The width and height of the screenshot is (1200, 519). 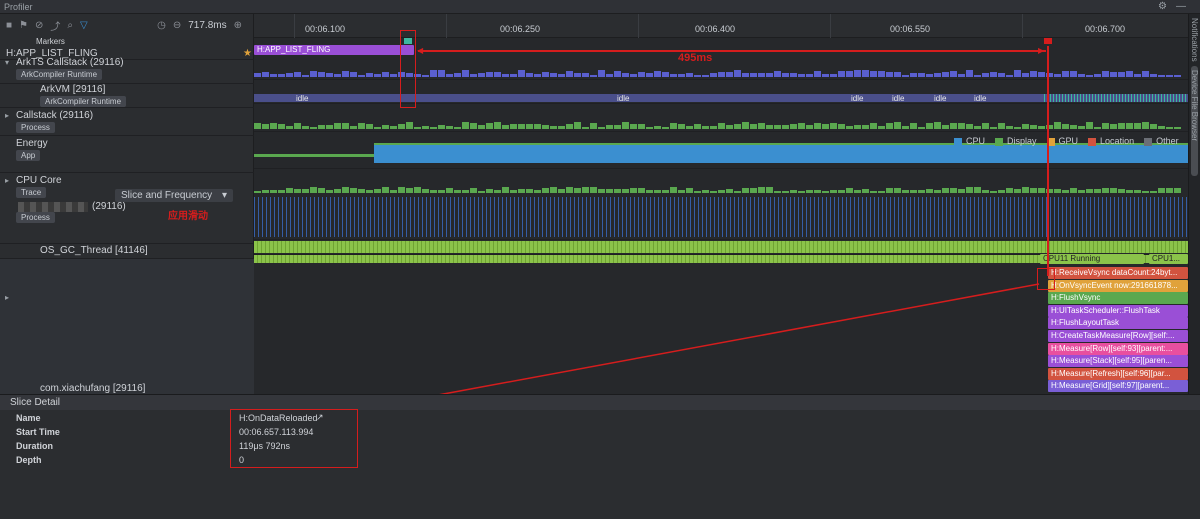 What do you see at coordinates (161, 25) in the screenshot?
I see `history-icon: ◷` at bounding box center [161, 25].